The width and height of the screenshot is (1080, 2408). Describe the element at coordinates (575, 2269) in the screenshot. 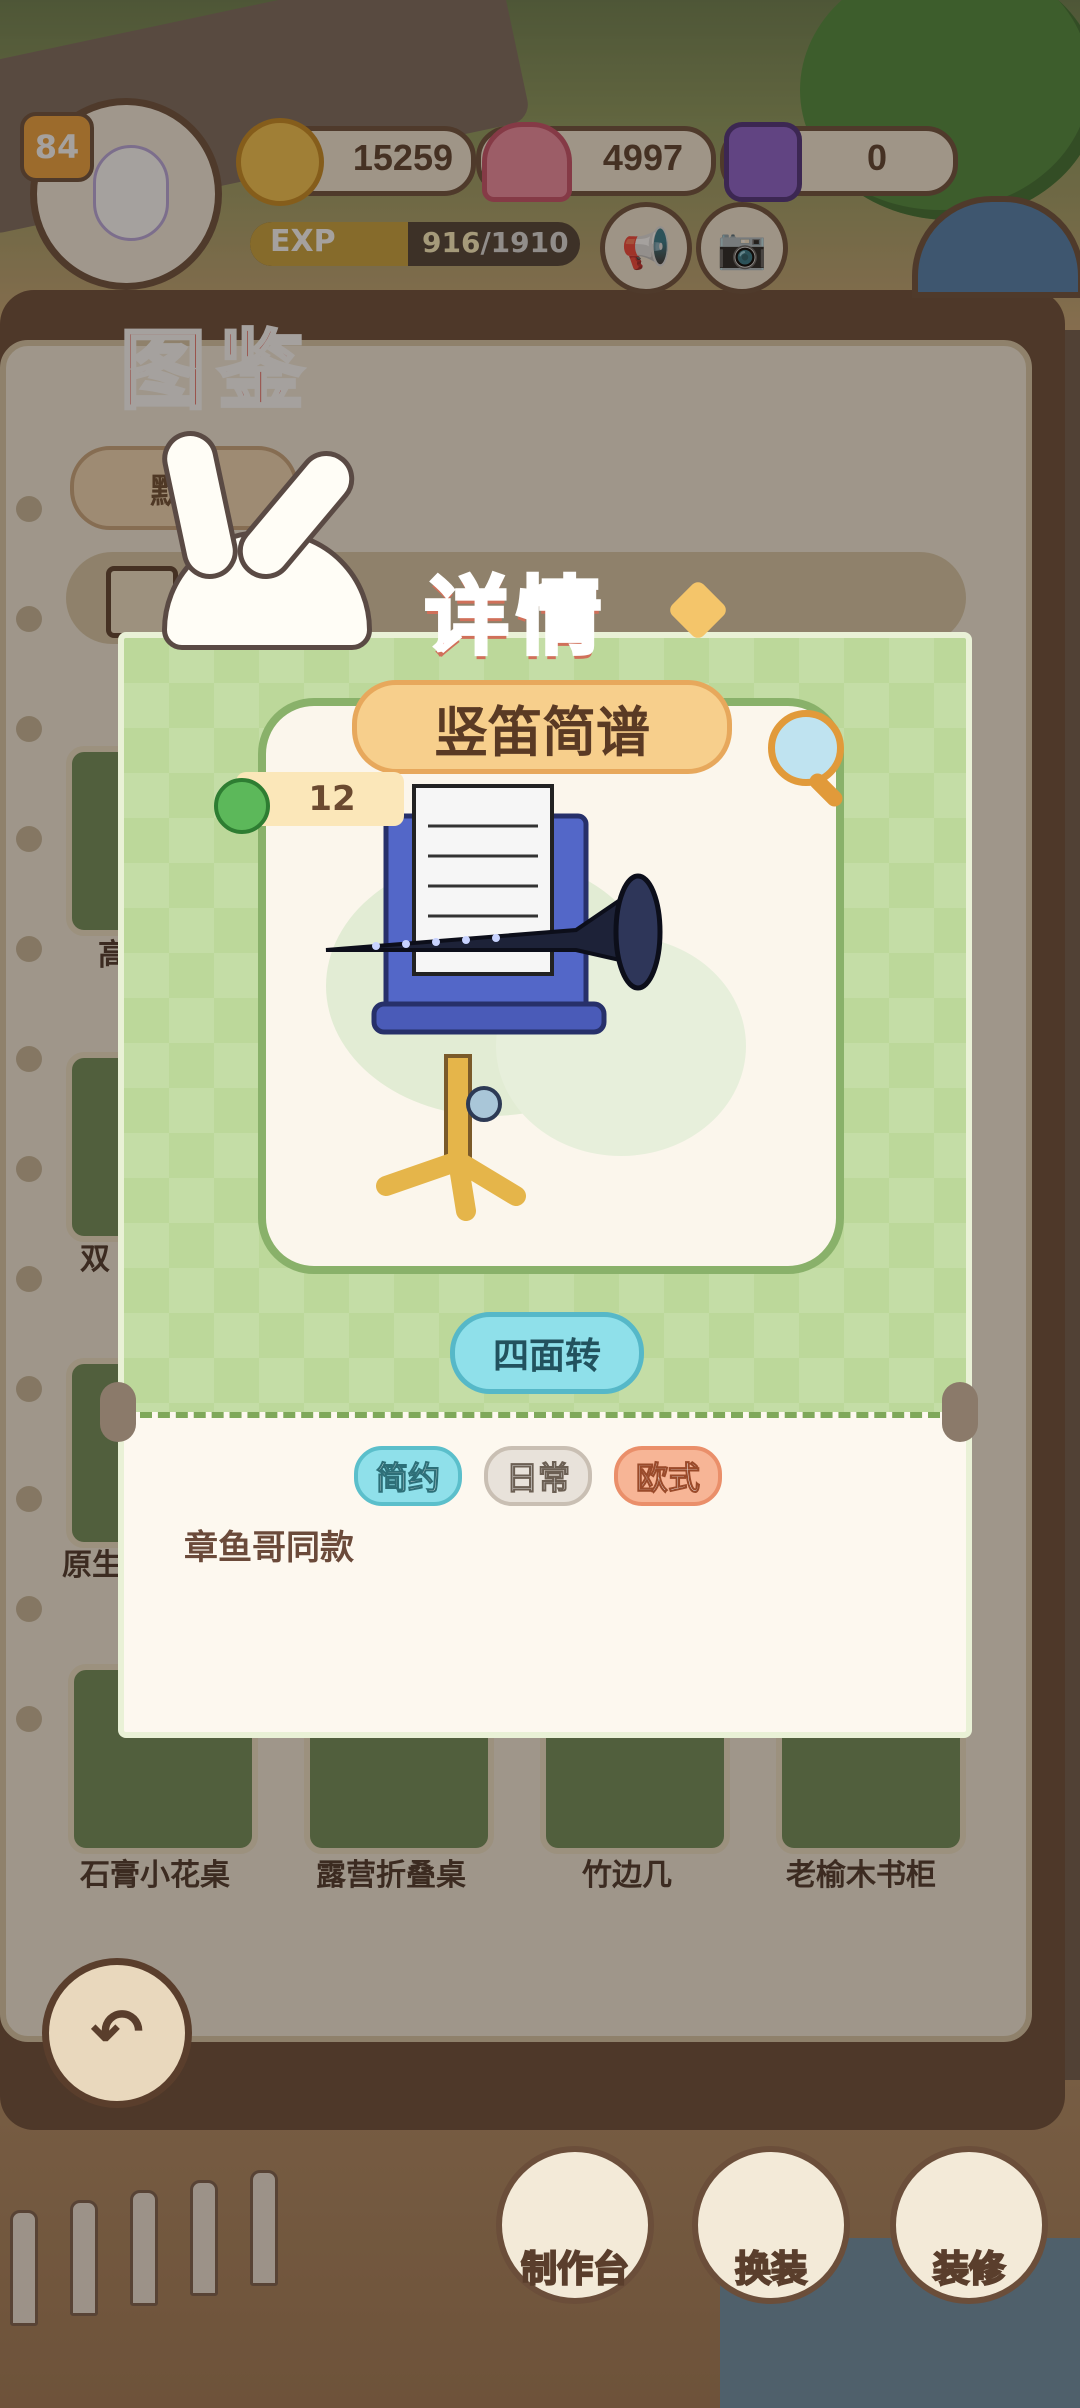

I see `workbench-label: 制作台` at that location.